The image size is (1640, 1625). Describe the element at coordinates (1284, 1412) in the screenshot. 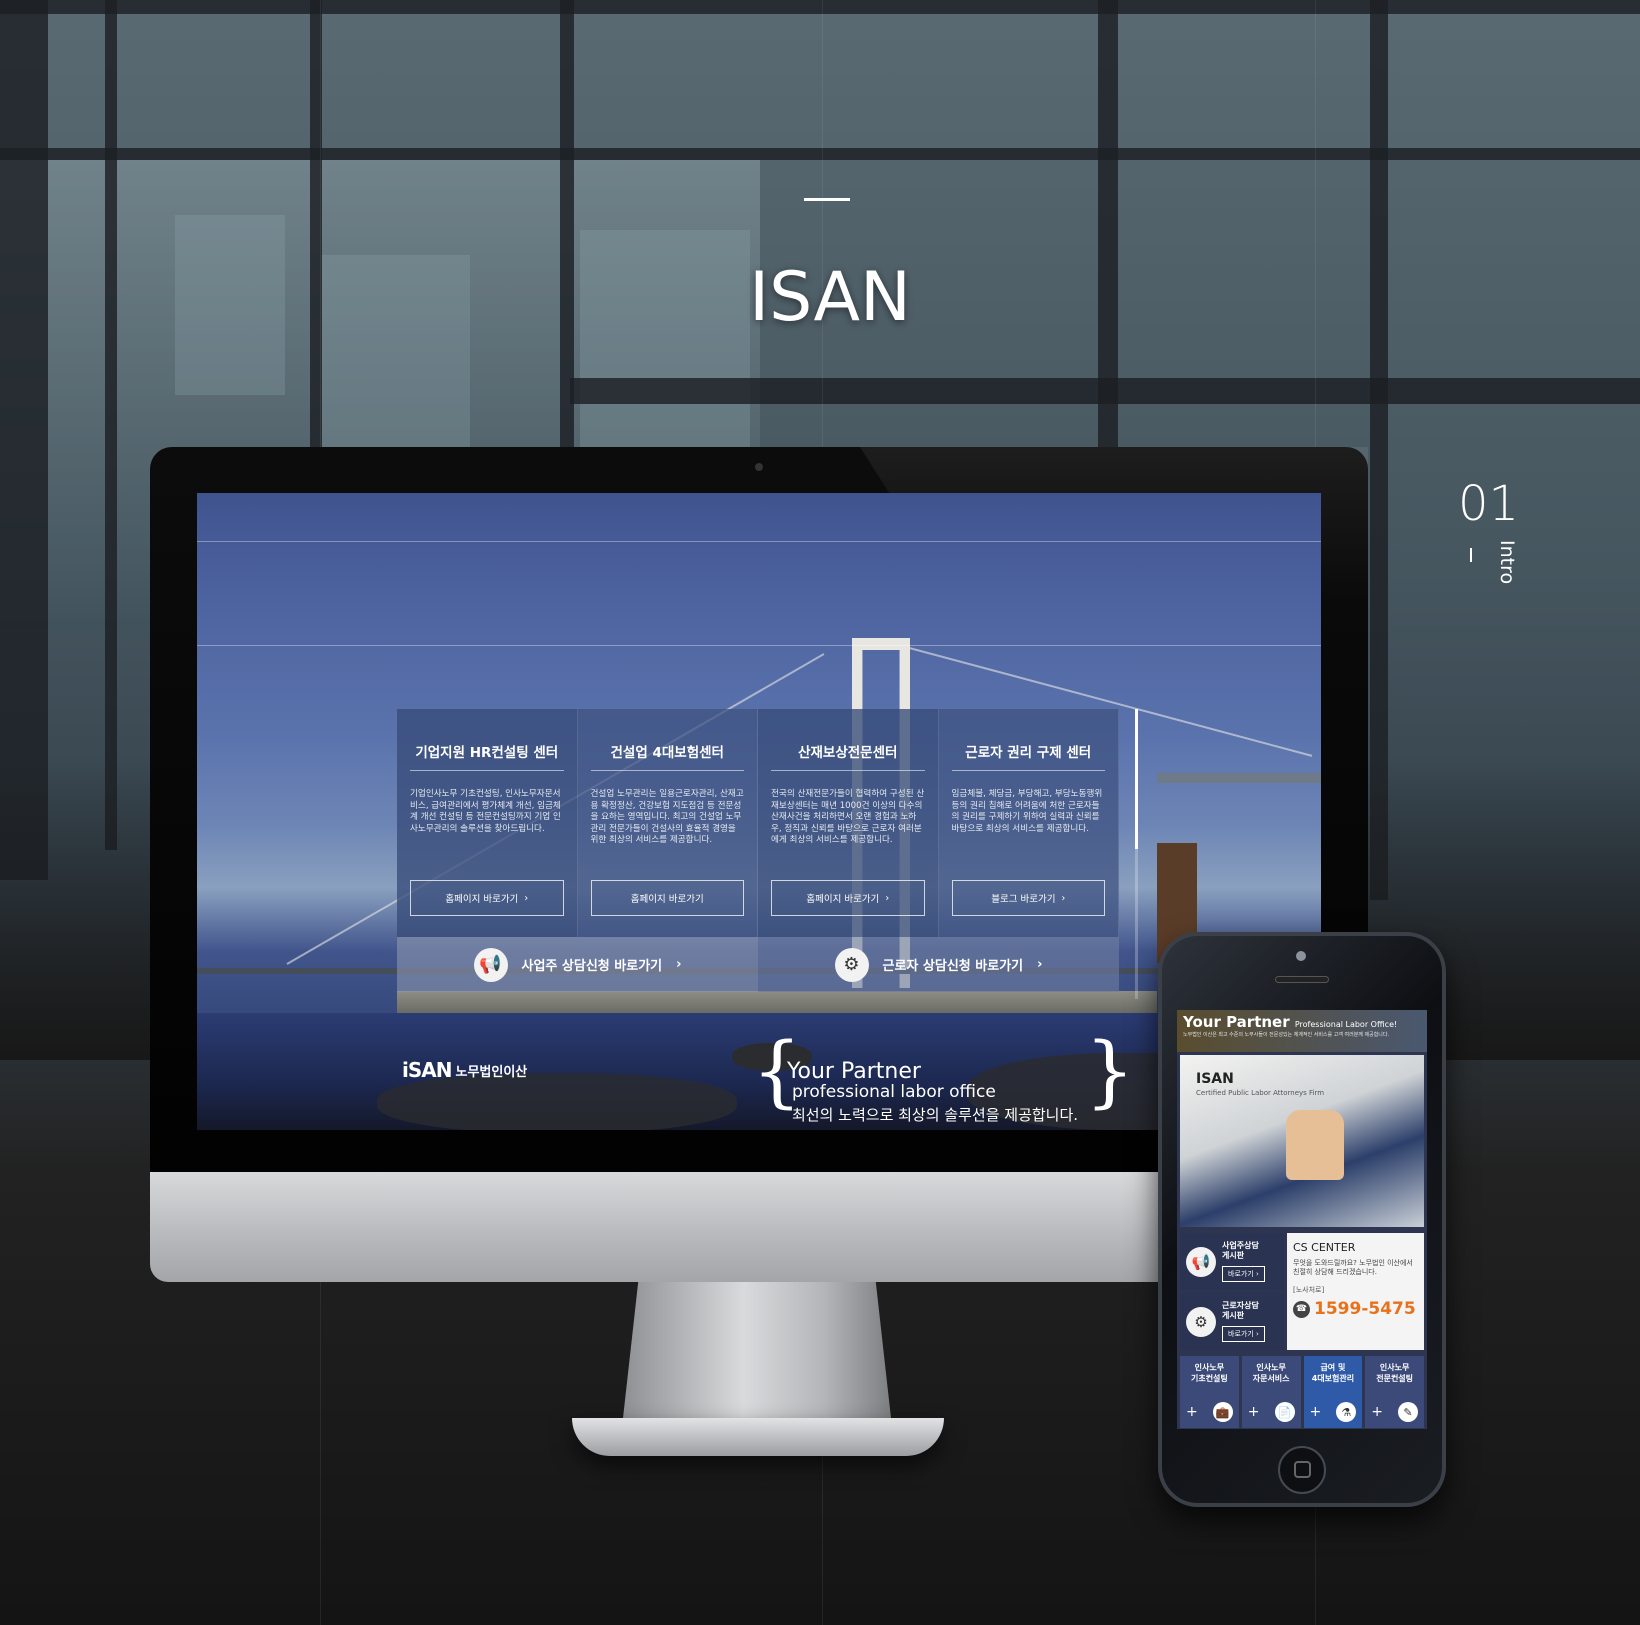

I see `document-icon: 📄` at that location.